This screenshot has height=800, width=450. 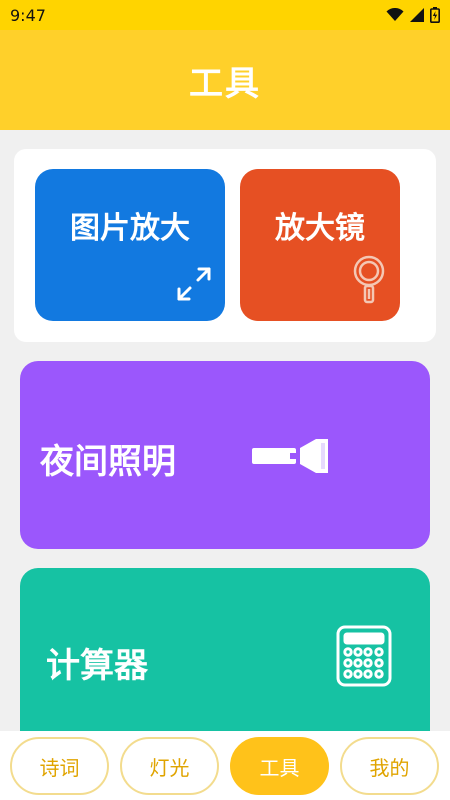 I want to click on nav-tab-light: 灯光, so click(x=169, y=766).